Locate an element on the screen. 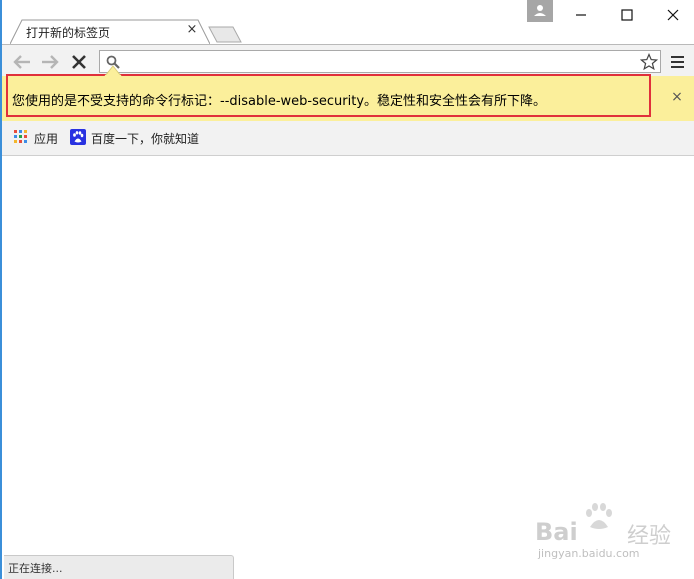 The image size is (694, 579). close-window-button is located at coordinates (672, 15).